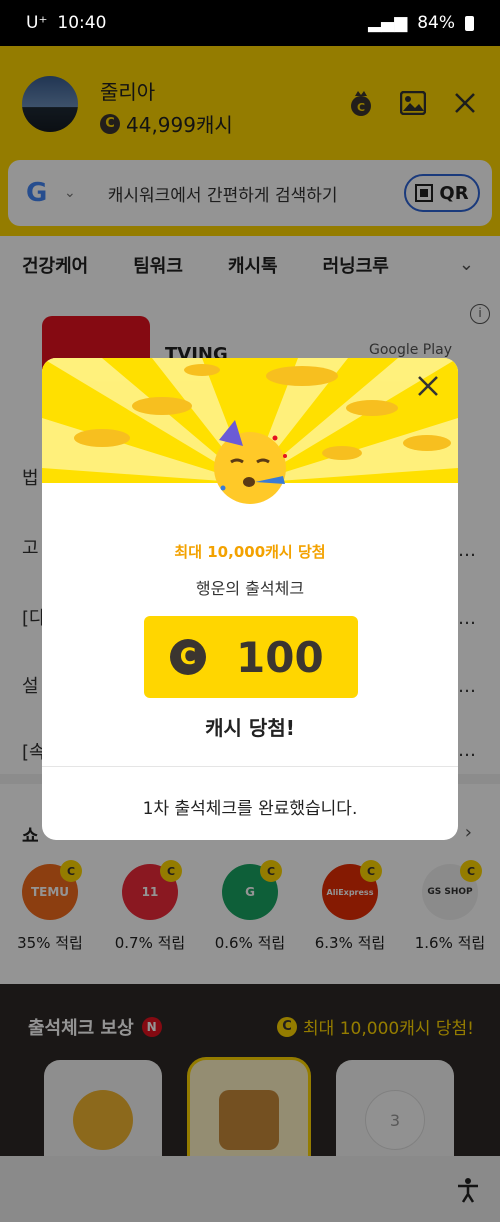 Image resolution: width=500 pixels, height=1222 pixels. What do you see at coordinates (188, 657) in the screenshot?
I see `coin-icon: C` at bounding box center [188, 657].